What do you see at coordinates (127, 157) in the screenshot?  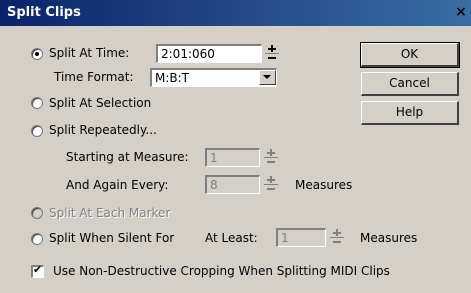 I see `starting-at-measure-label: Starting at Measure:` at bounding box center [127, 157].